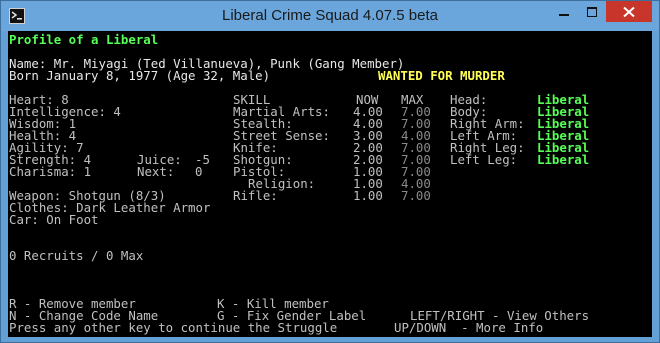  Describe the element at coordinates (54, 219) in the screenshot. I see `car-line: Car: On Foot` at that location.